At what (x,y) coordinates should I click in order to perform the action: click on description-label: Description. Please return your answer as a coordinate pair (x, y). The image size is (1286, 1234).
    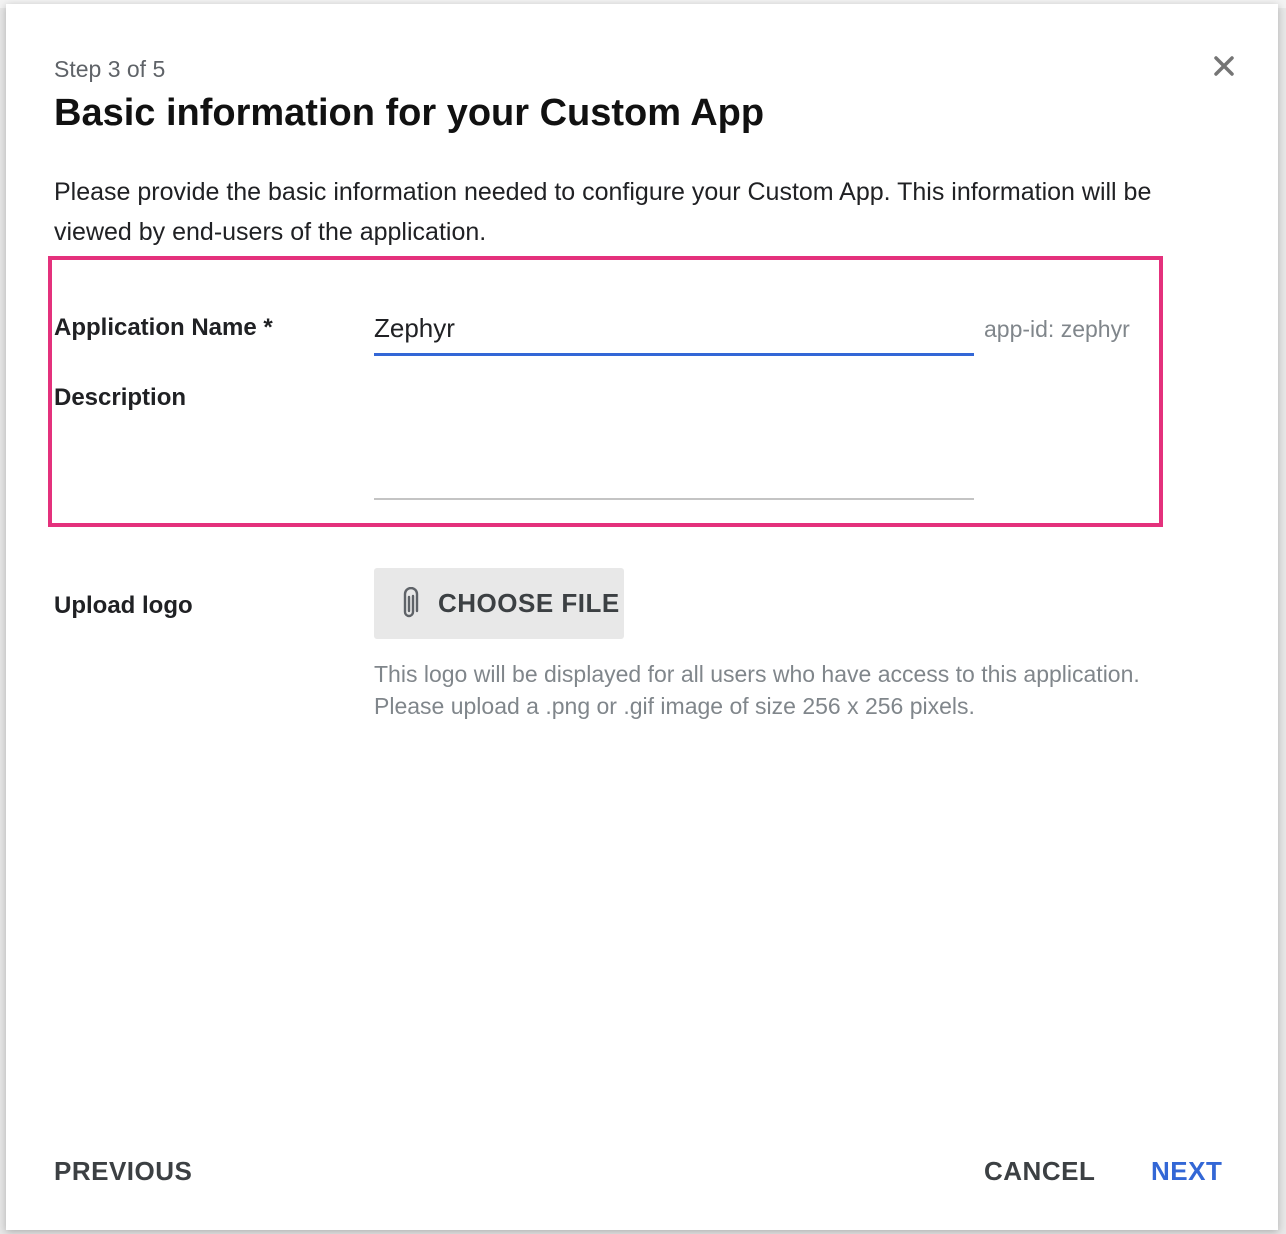
    Looking at the image, I should click on (120, 397).